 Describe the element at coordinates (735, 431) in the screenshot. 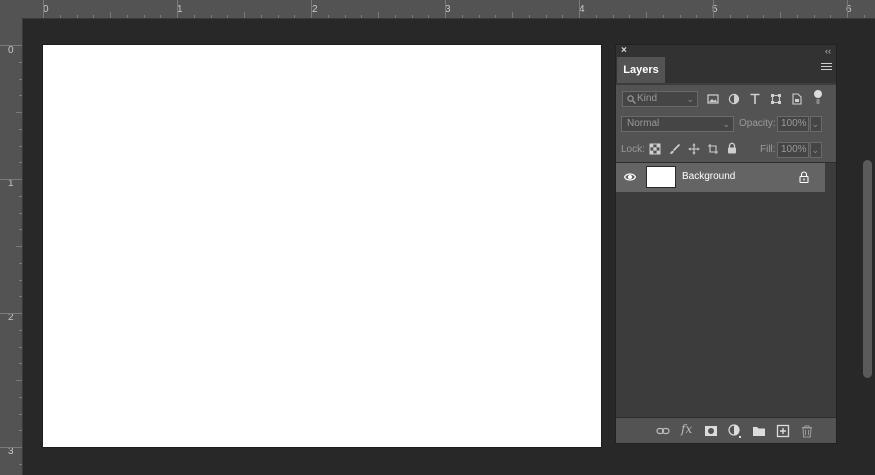

I see `new-adjustment-layer-icon` at that location.